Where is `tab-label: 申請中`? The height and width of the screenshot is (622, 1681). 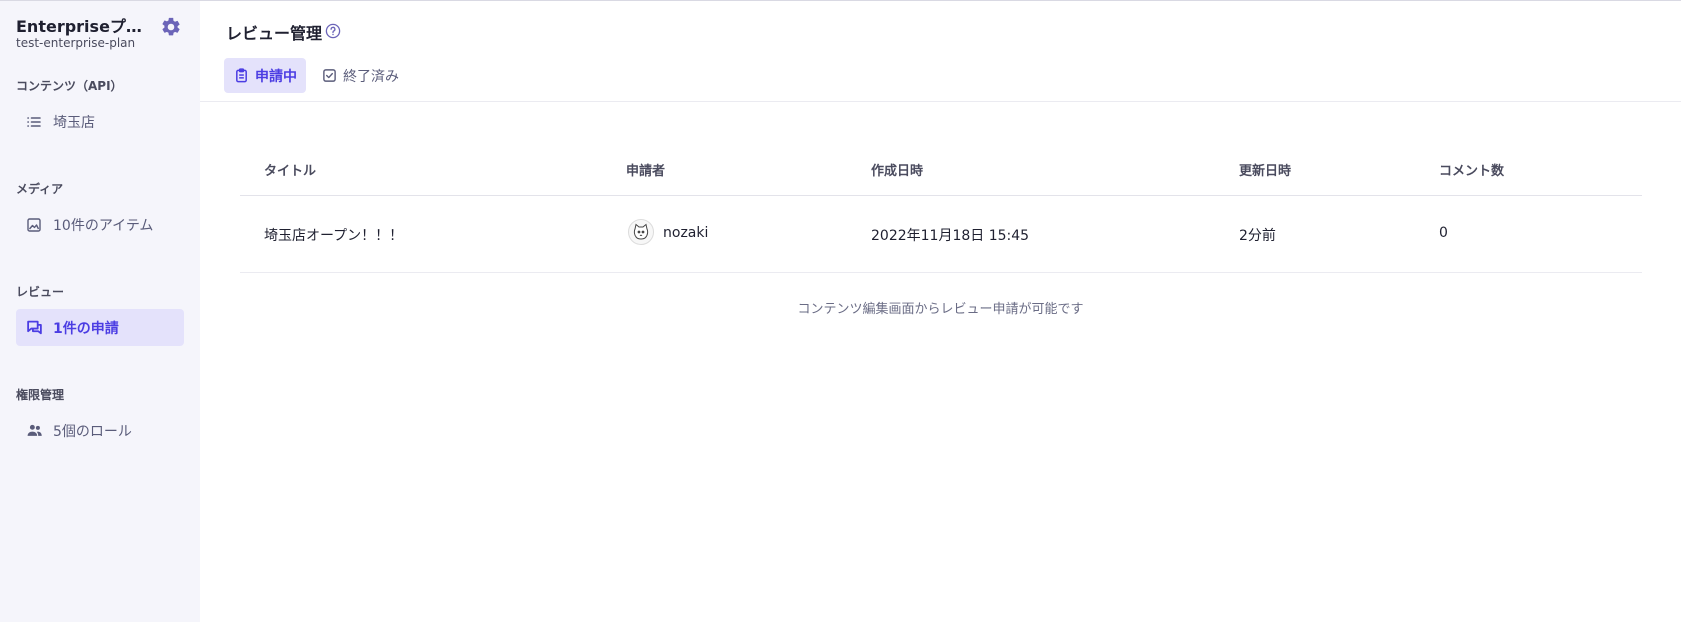 tab-label: 申請中 is located at coordinates (276, 76).